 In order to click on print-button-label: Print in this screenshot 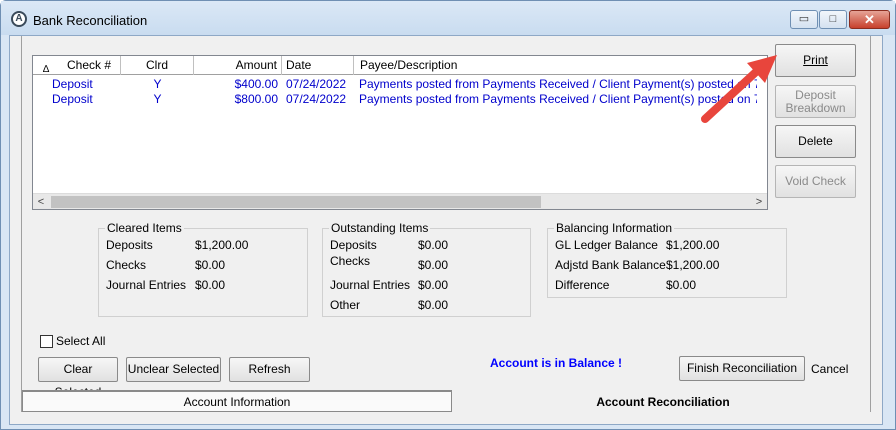, I will do `click(815, 60)`.